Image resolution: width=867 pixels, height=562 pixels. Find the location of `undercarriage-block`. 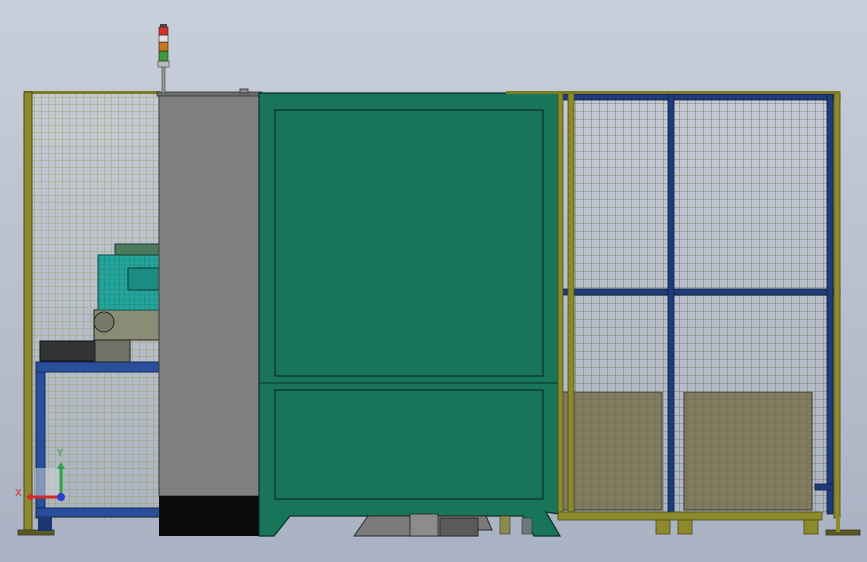

undercarriage-block is located at coordinates (424, 525).